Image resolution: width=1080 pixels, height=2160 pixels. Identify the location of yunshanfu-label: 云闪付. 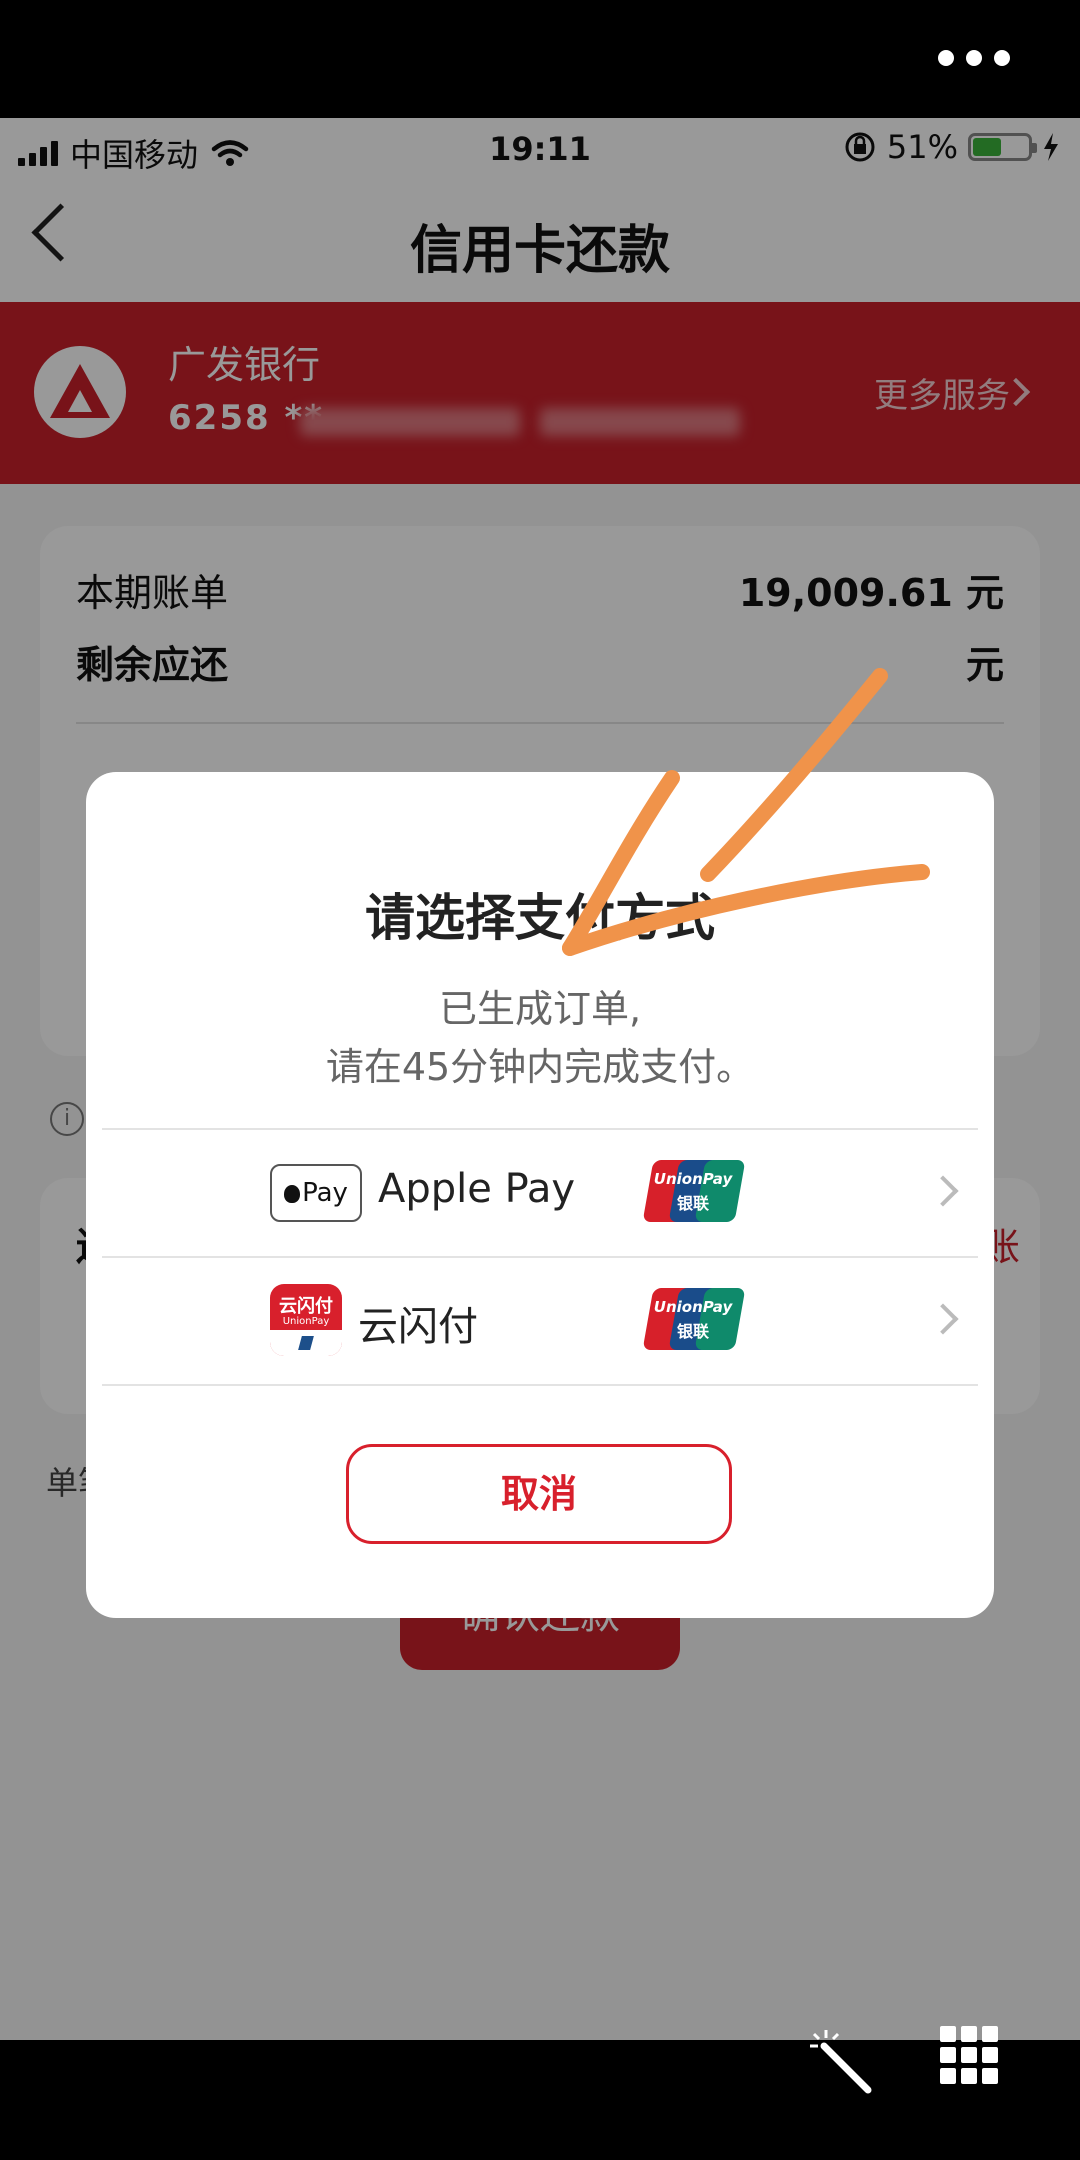
(418, 1327).